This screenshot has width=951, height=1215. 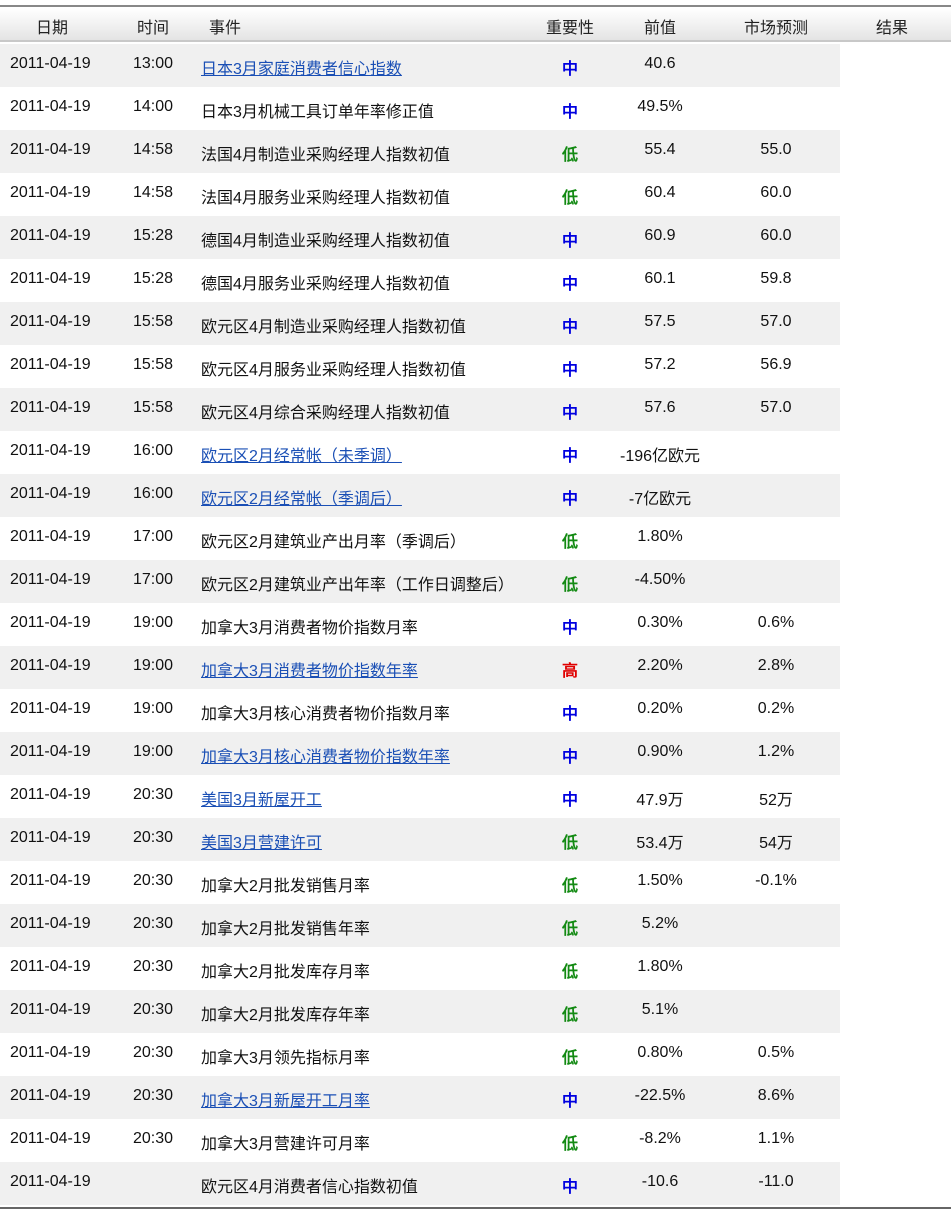 I want to click on header-previous: 前值, so click(x=660, y=28).